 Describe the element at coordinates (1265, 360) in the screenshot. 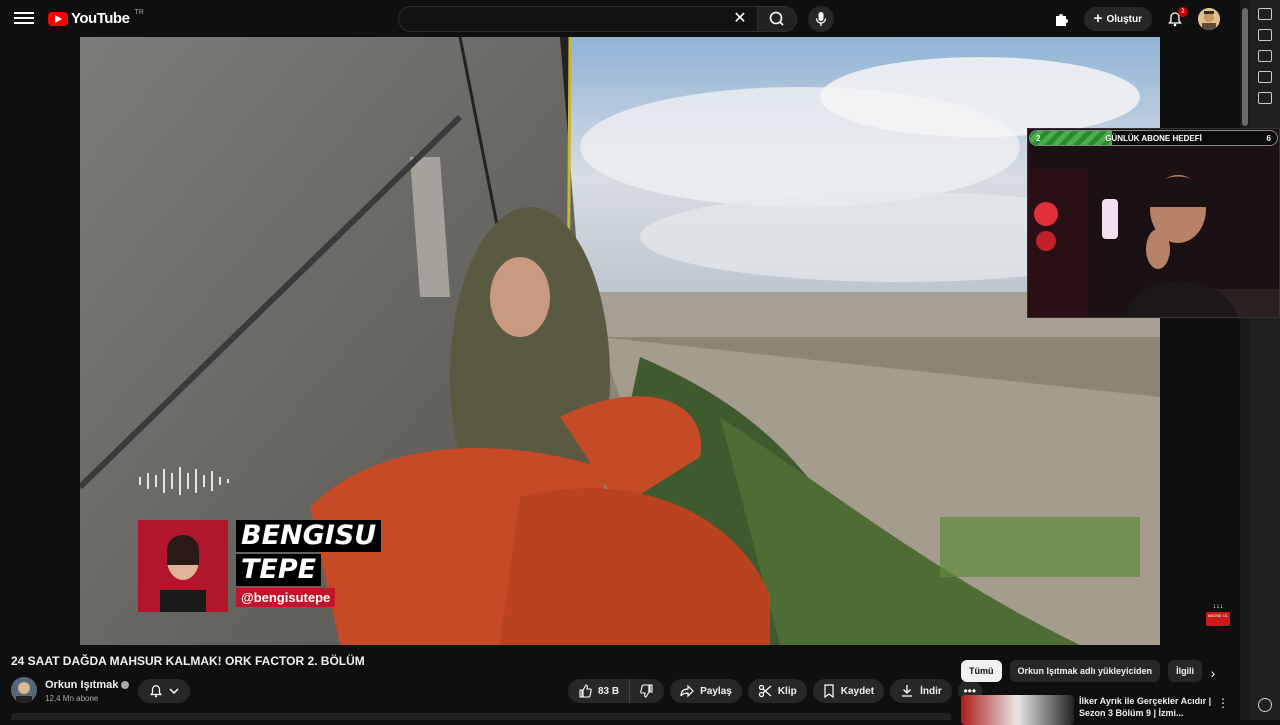

I see `browser-side-panel` at that location.